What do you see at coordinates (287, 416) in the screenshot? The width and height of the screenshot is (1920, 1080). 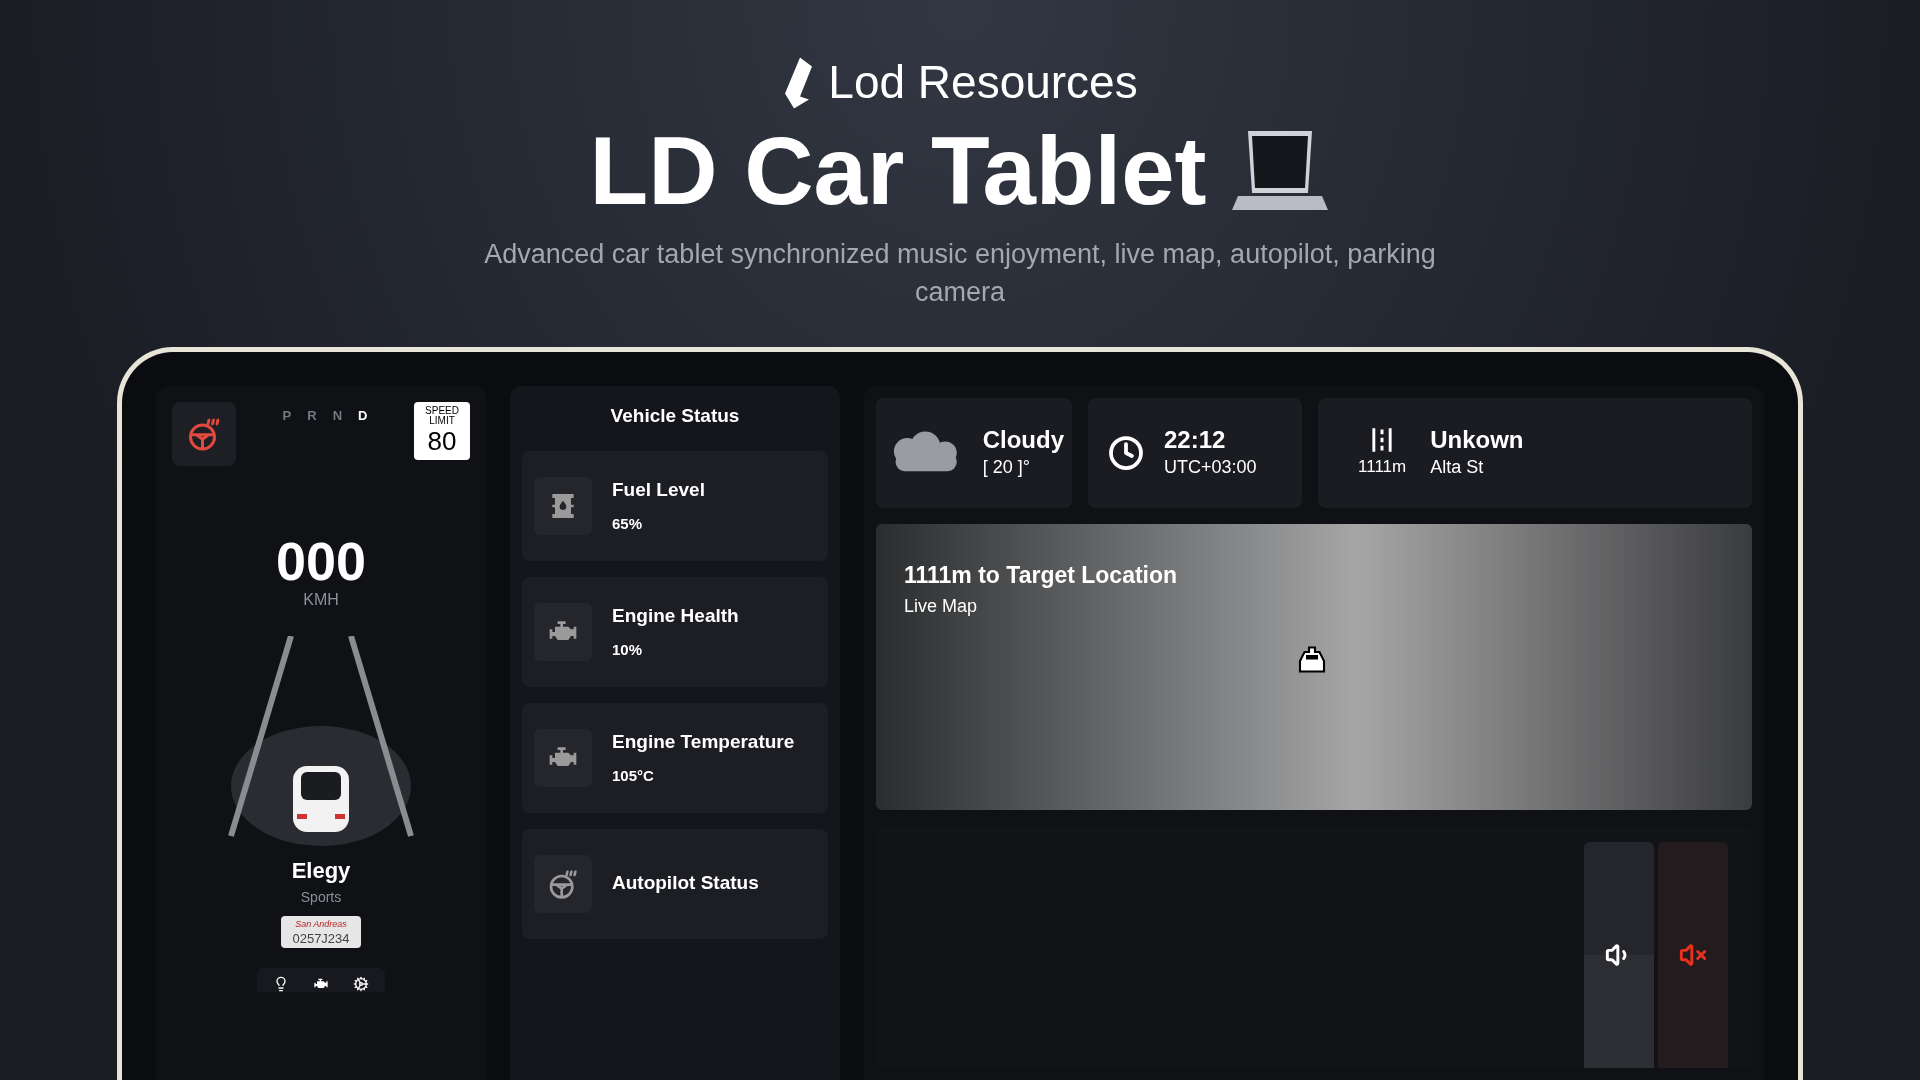 I see `gear-option: P` at bounding box center [287, 416].